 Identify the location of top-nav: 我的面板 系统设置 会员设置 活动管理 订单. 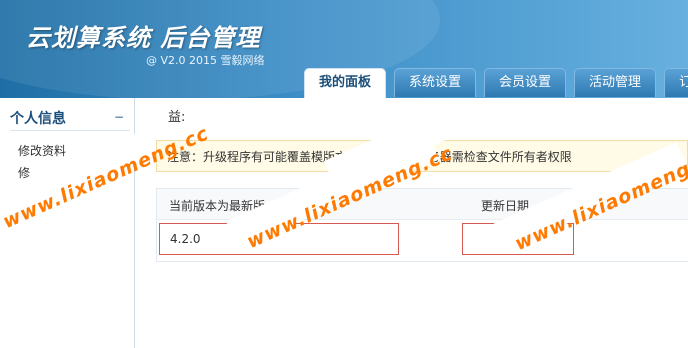
(496, 83).